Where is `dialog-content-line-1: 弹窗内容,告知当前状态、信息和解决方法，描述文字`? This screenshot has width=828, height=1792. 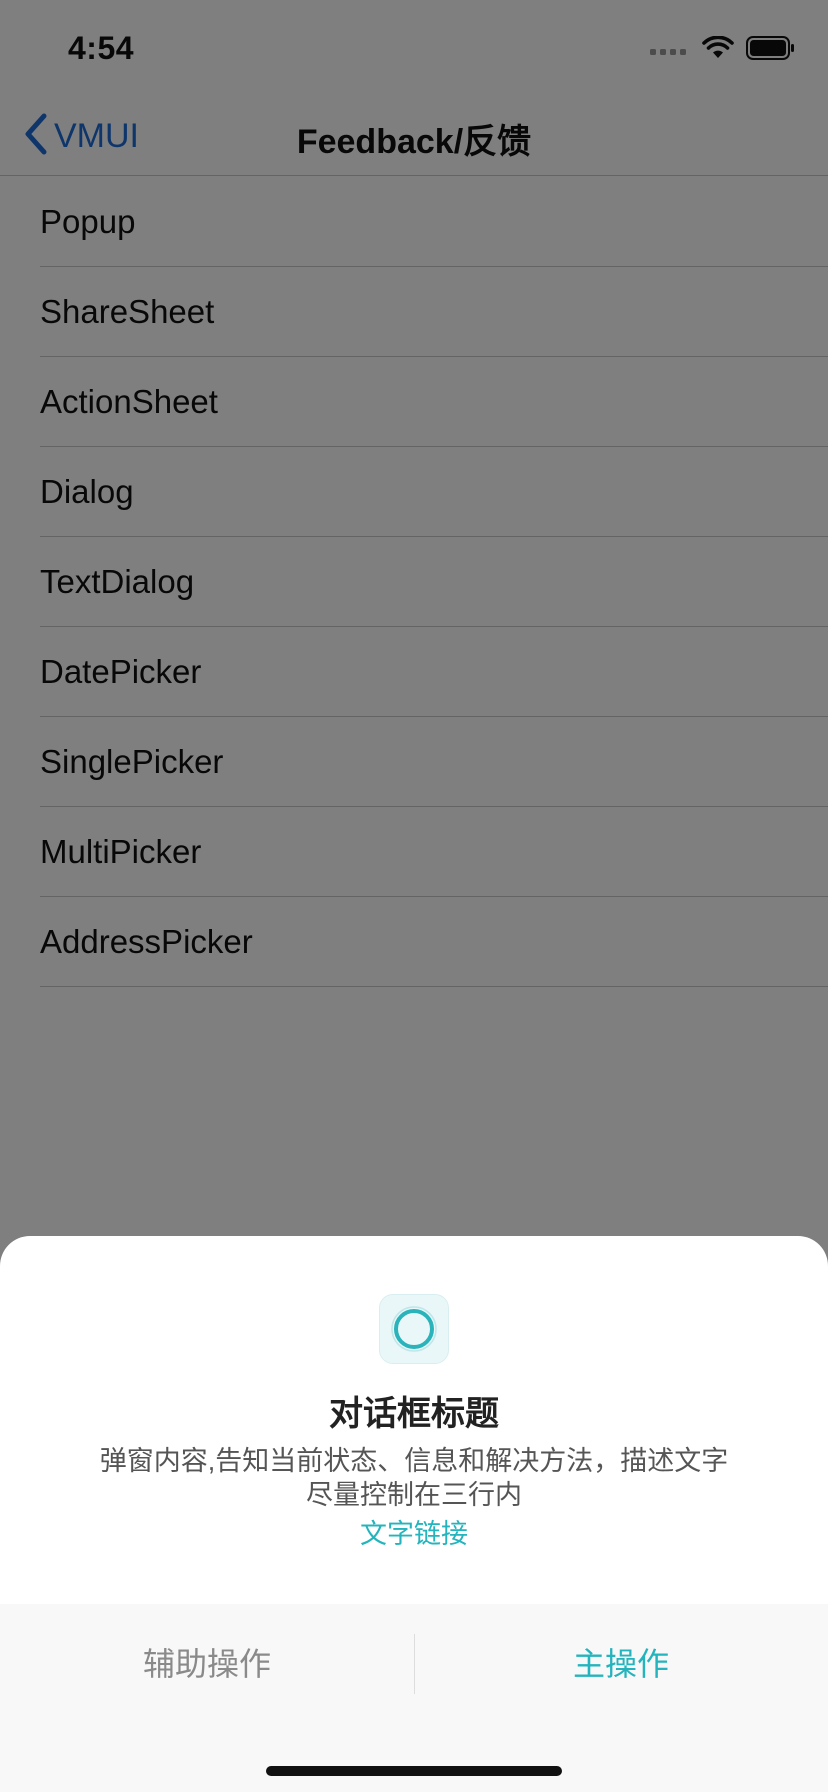
dialog-content-line-1: 弹窗内容,告知当前状态、信息和解决方法，描述文字 is located at coordinates (414, 1461).